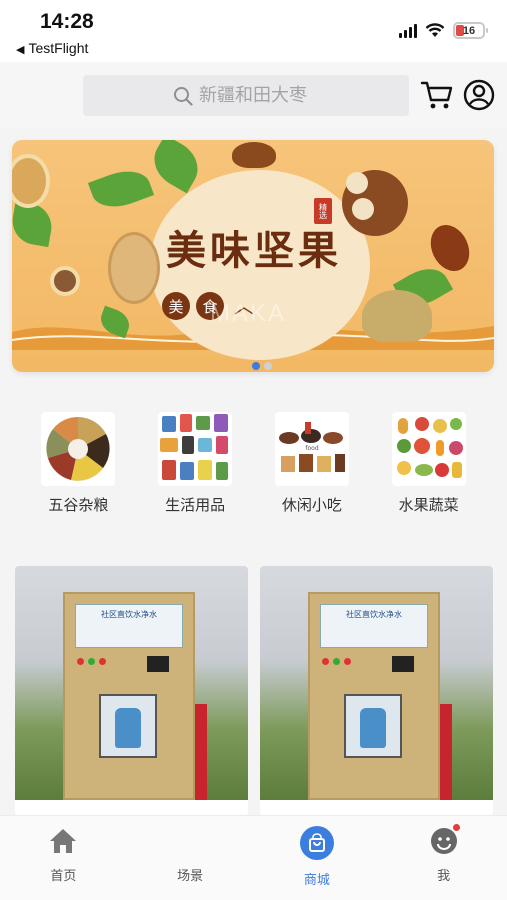 This screenshot has width=507, height=900. What do you see at coordinates (248, 313) in the screenshot?
I see `banner-watermark: MAKA` at bounding box center [248, 313].